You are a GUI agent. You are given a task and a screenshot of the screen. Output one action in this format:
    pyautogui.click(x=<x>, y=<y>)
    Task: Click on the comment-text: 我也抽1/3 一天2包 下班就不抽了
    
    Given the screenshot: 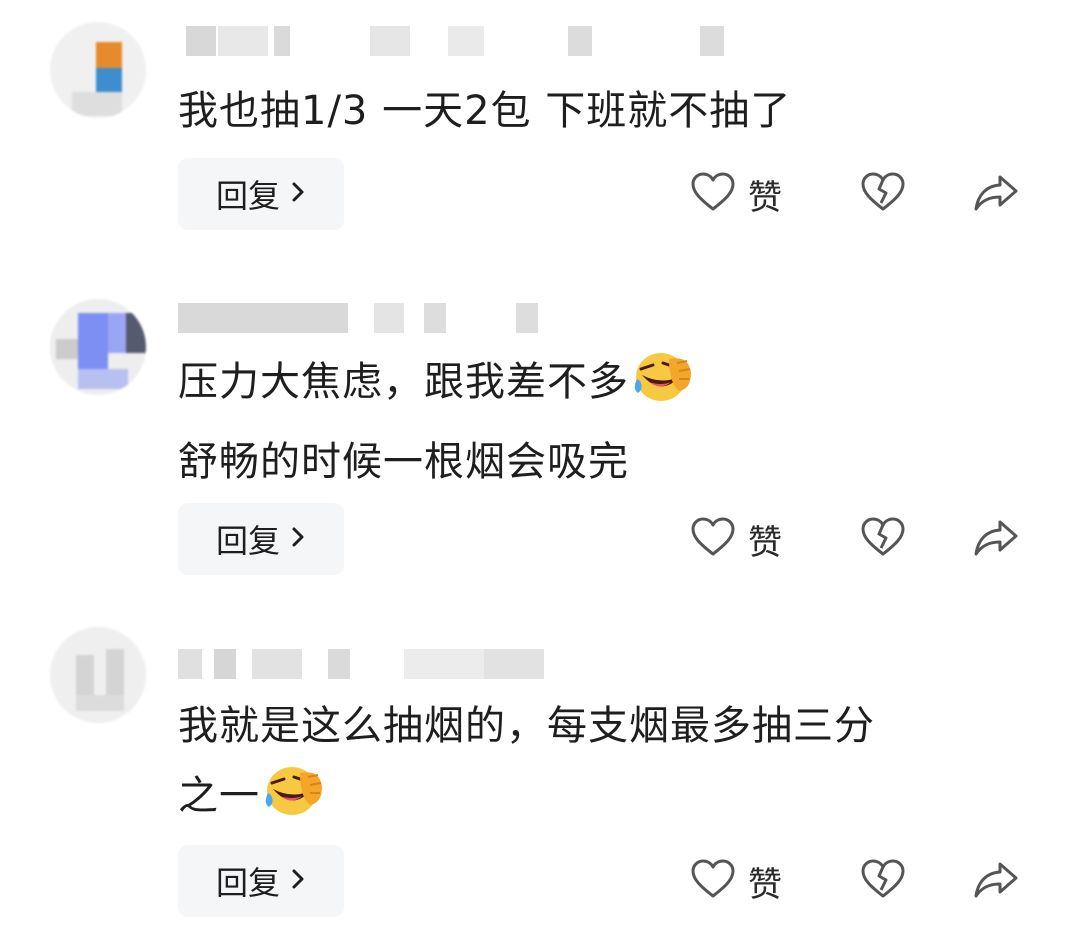 What is the action you would take?
    pyautogui.click(x=484, y=111)
    